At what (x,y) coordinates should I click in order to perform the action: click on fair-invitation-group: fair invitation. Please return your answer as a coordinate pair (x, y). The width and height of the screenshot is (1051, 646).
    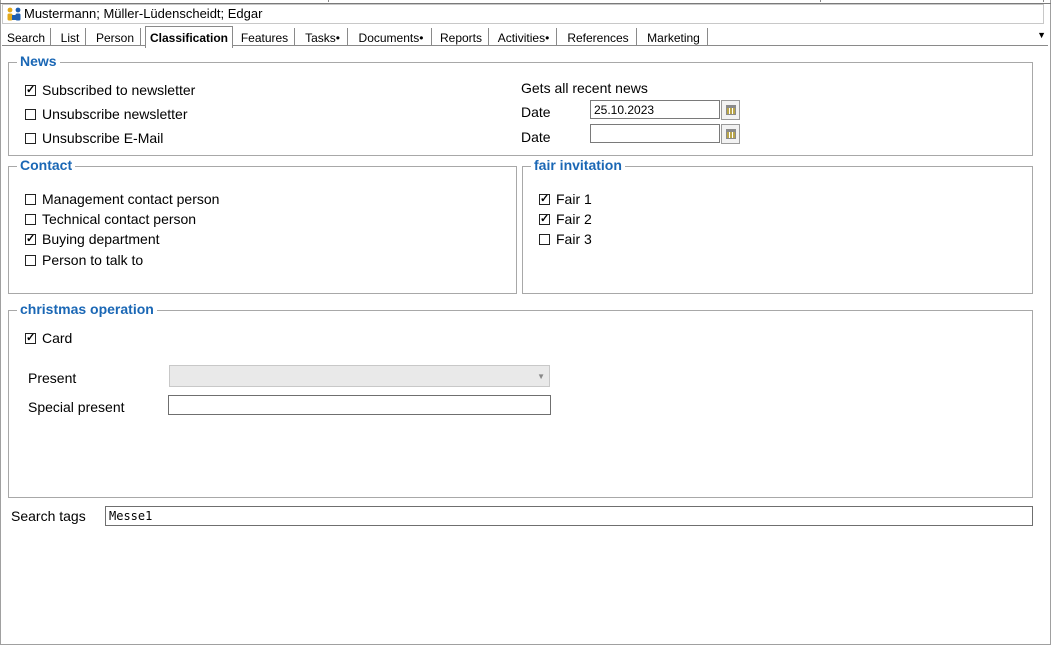
    Looking at the image, I should click on (777, 225).